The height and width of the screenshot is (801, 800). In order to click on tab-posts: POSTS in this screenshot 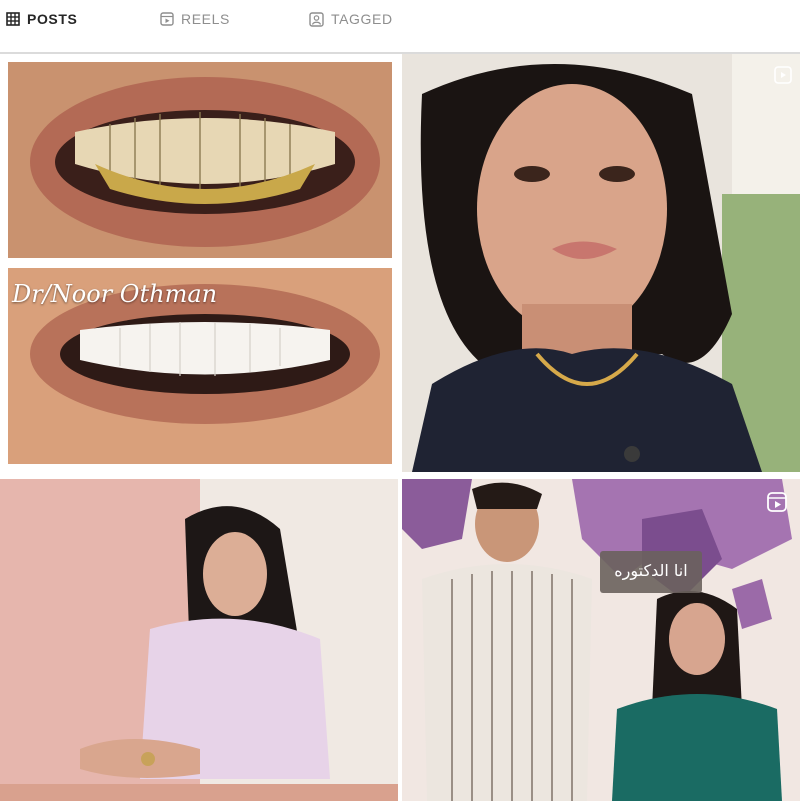, I will do `click(41, 19)`.